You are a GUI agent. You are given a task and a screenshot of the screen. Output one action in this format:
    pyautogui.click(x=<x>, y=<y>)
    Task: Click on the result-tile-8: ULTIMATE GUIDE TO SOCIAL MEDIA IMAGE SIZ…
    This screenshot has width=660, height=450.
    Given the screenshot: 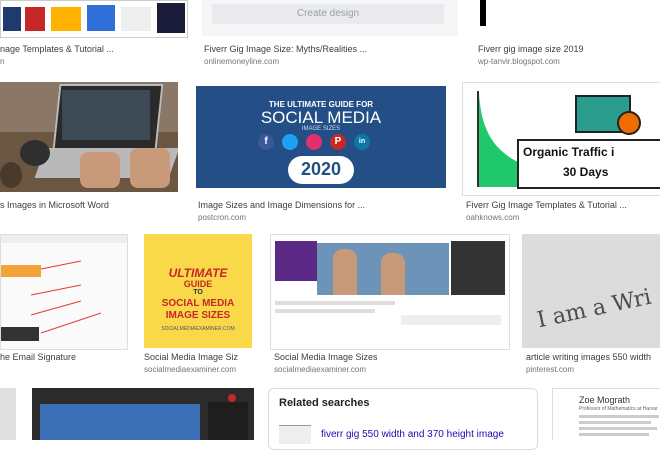 What is the action you would take?
    pyautogui.click(x=199, y=304)
    